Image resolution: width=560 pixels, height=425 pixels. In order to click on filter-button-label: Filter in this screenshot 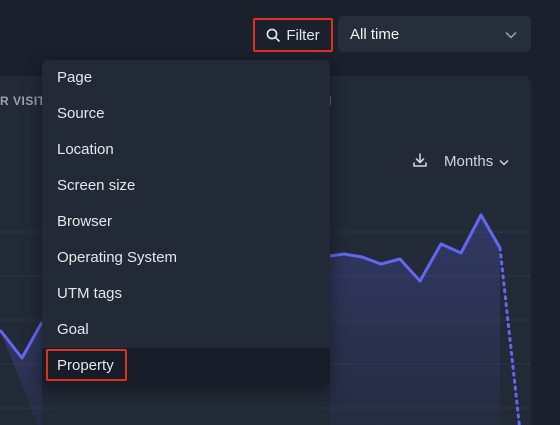, I will do `click(303, 35)`.